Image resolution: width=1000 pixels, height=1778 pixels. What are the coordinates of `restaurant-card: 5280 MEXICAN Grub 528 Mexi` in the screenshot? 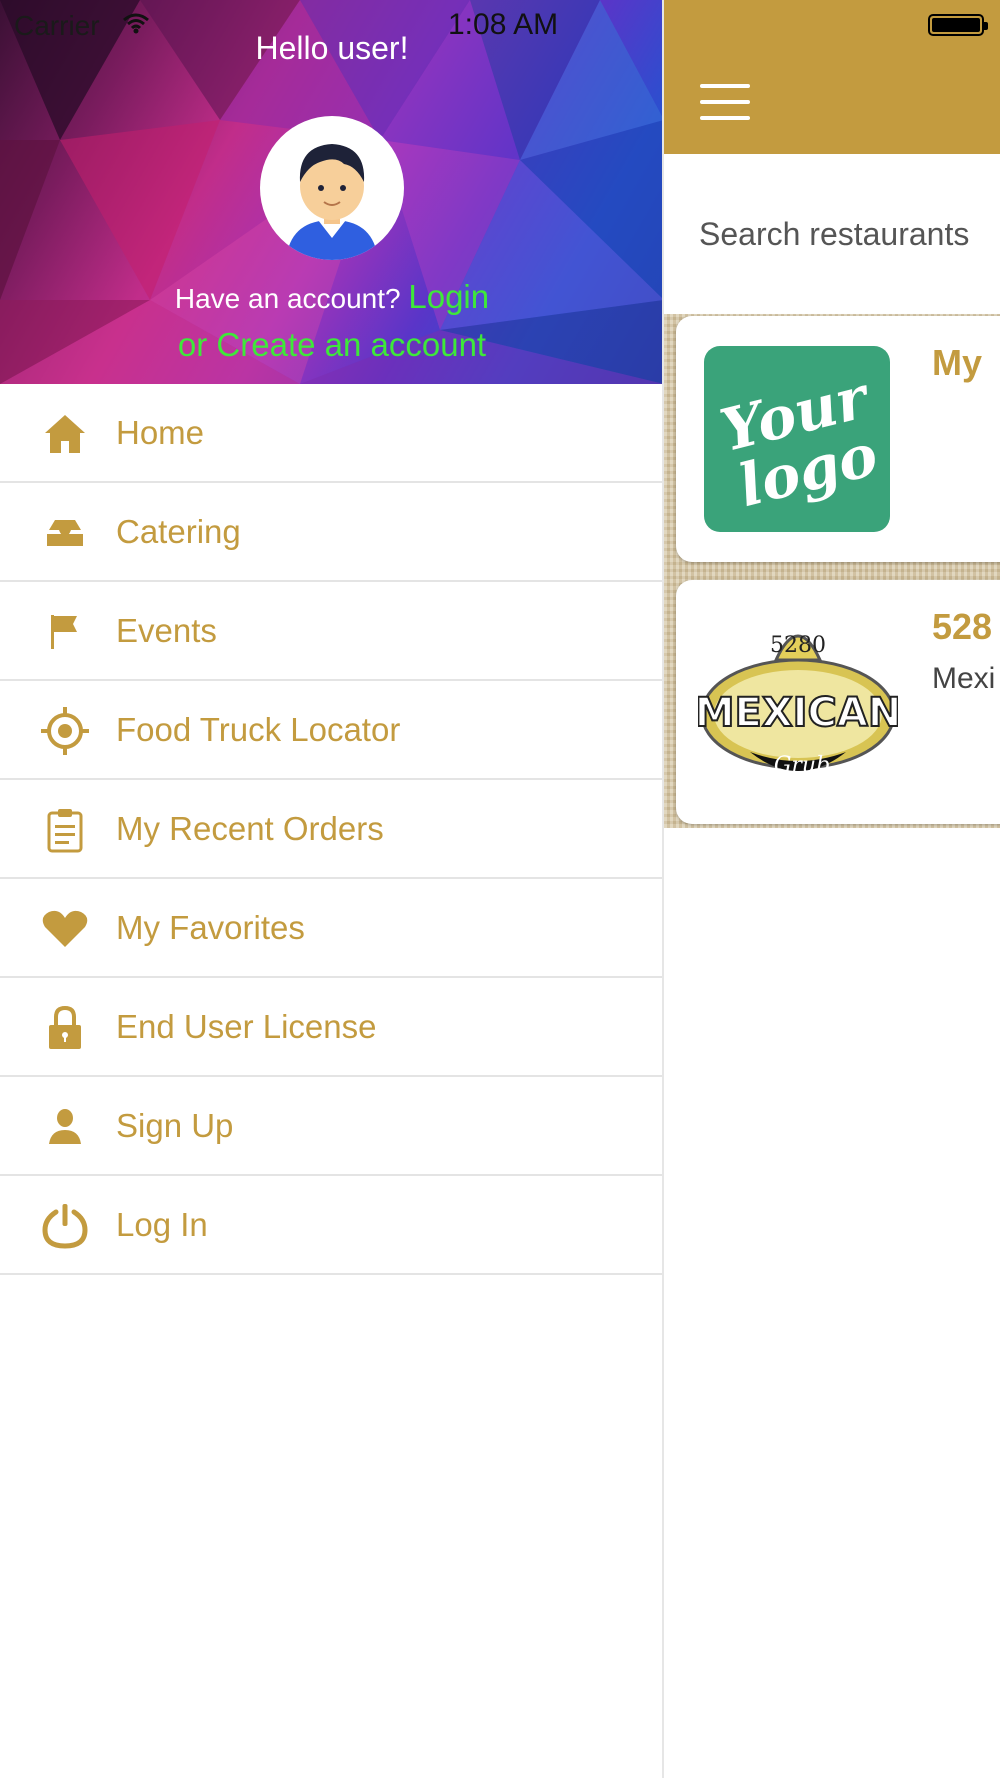 It's located at (838, 702).